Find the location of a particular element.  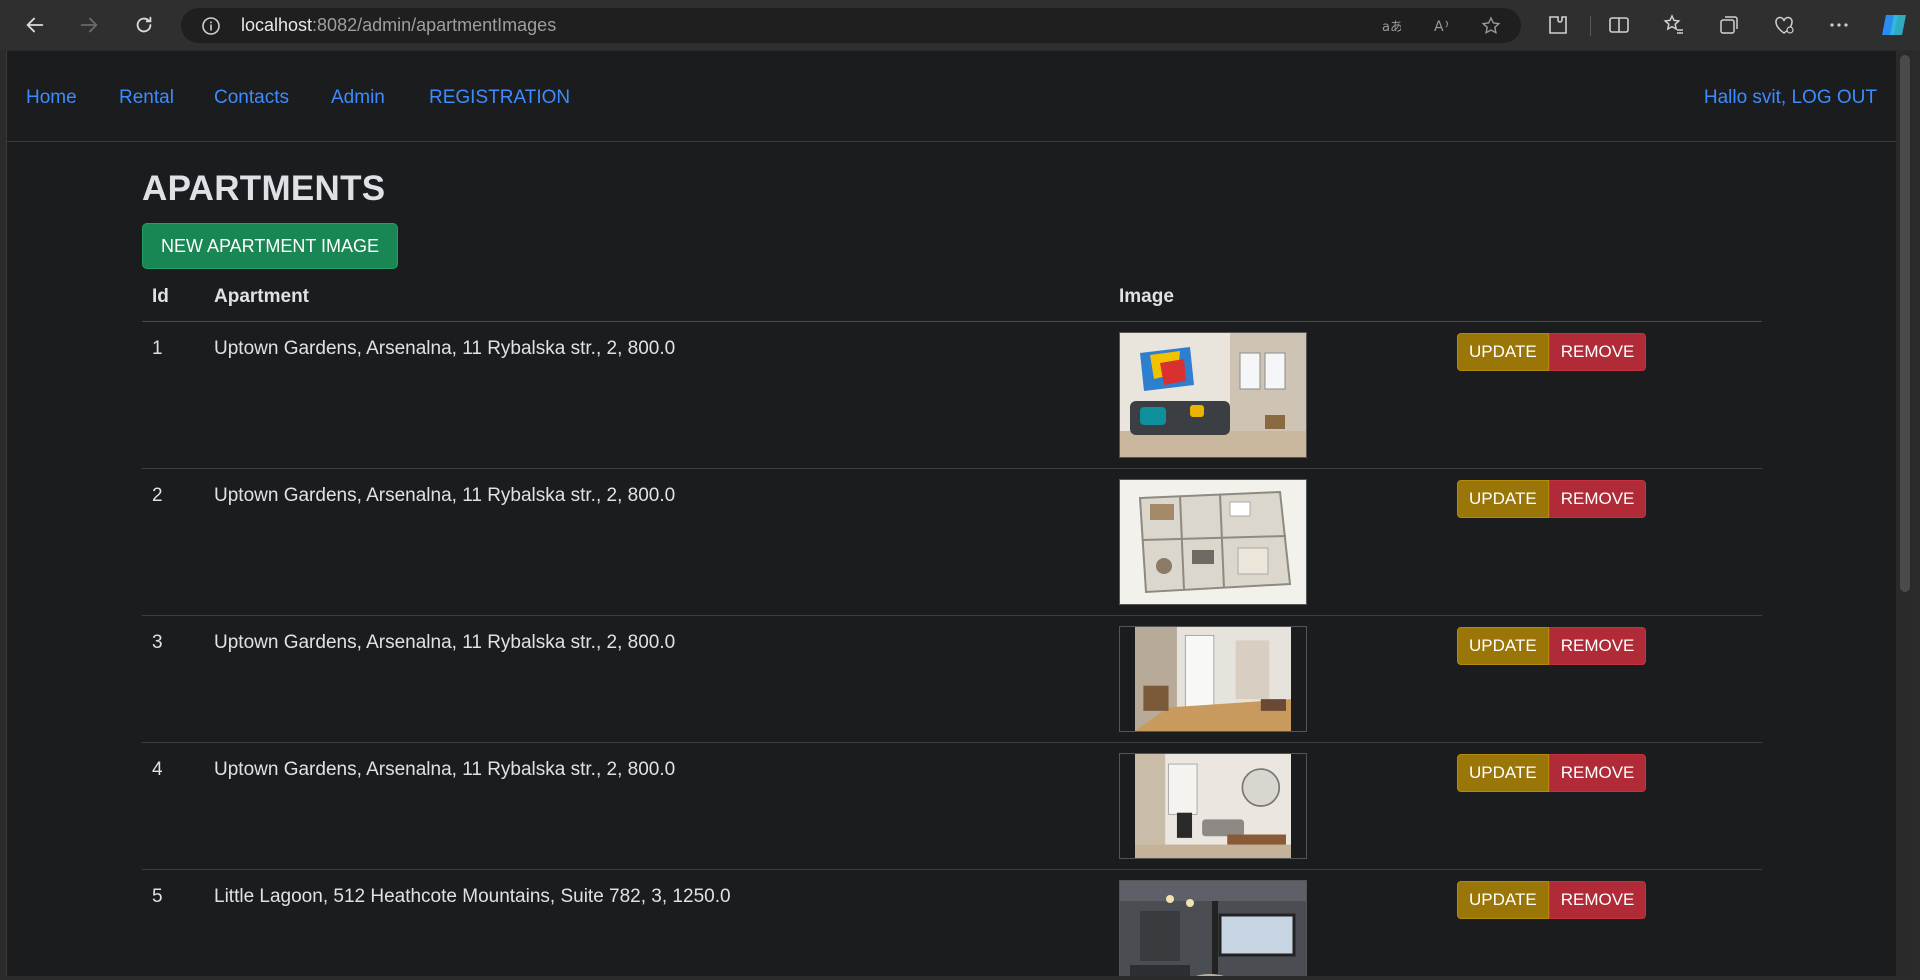

arrow-left-icon is located at coordinates (35, 25).